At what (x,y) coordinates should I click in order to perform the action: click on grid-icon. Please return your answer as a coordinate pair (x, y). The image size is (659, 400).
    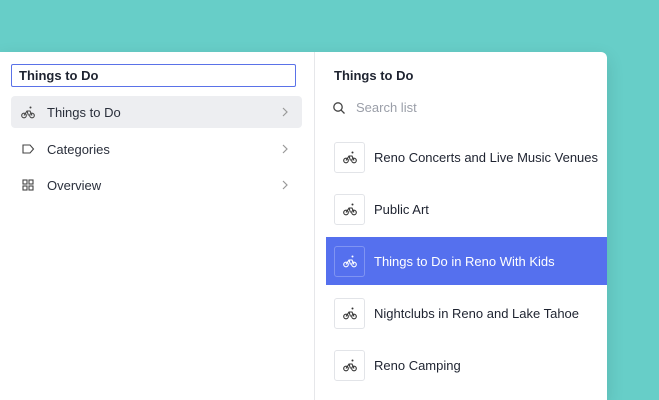
    Looking at the image, I should click on (28, 185).